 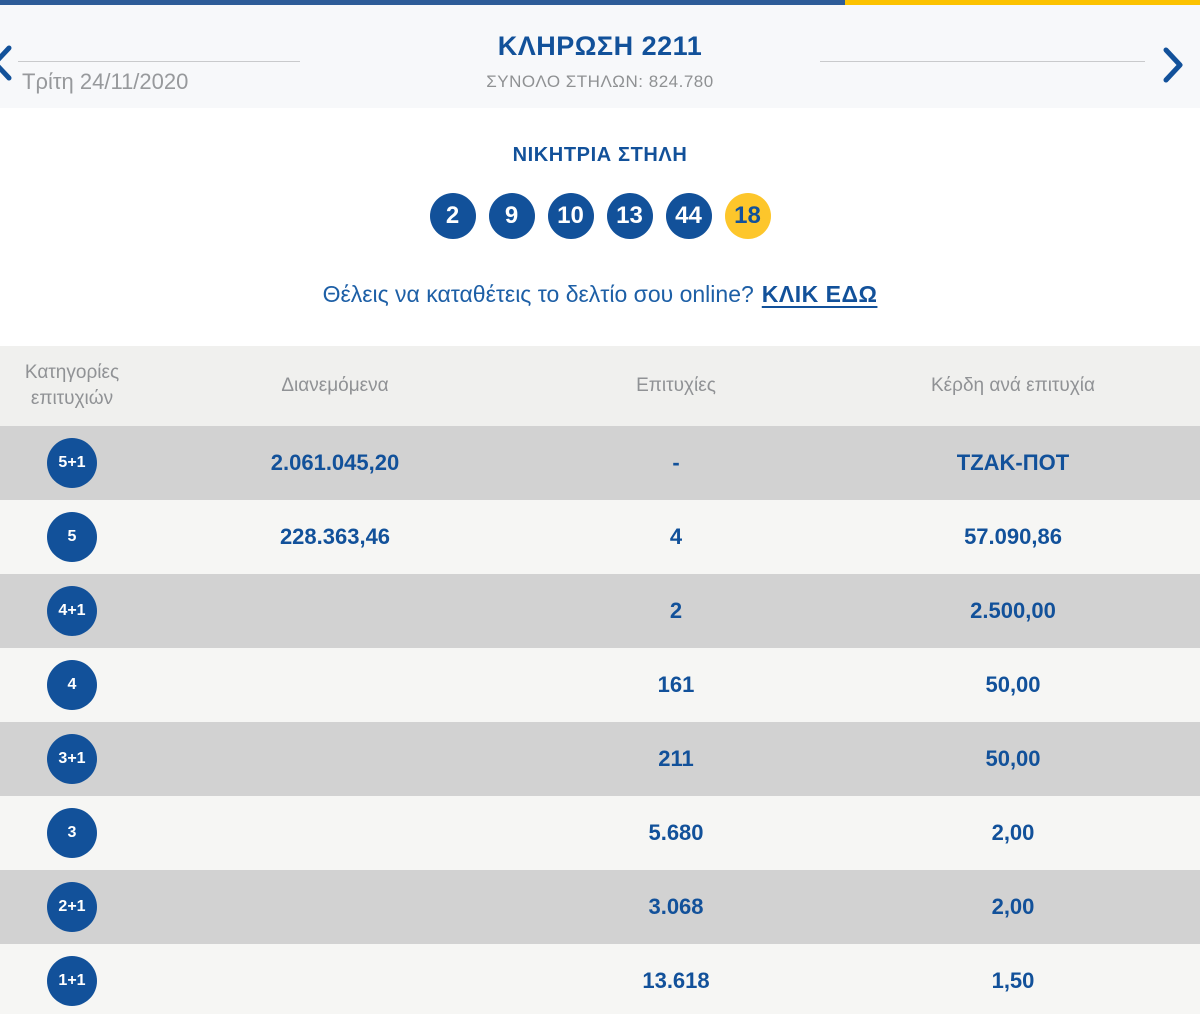 What do you see at coordinates (676, 536) in the screenshot?
I see `winners-value: 4` at bounding box center [676, 536].